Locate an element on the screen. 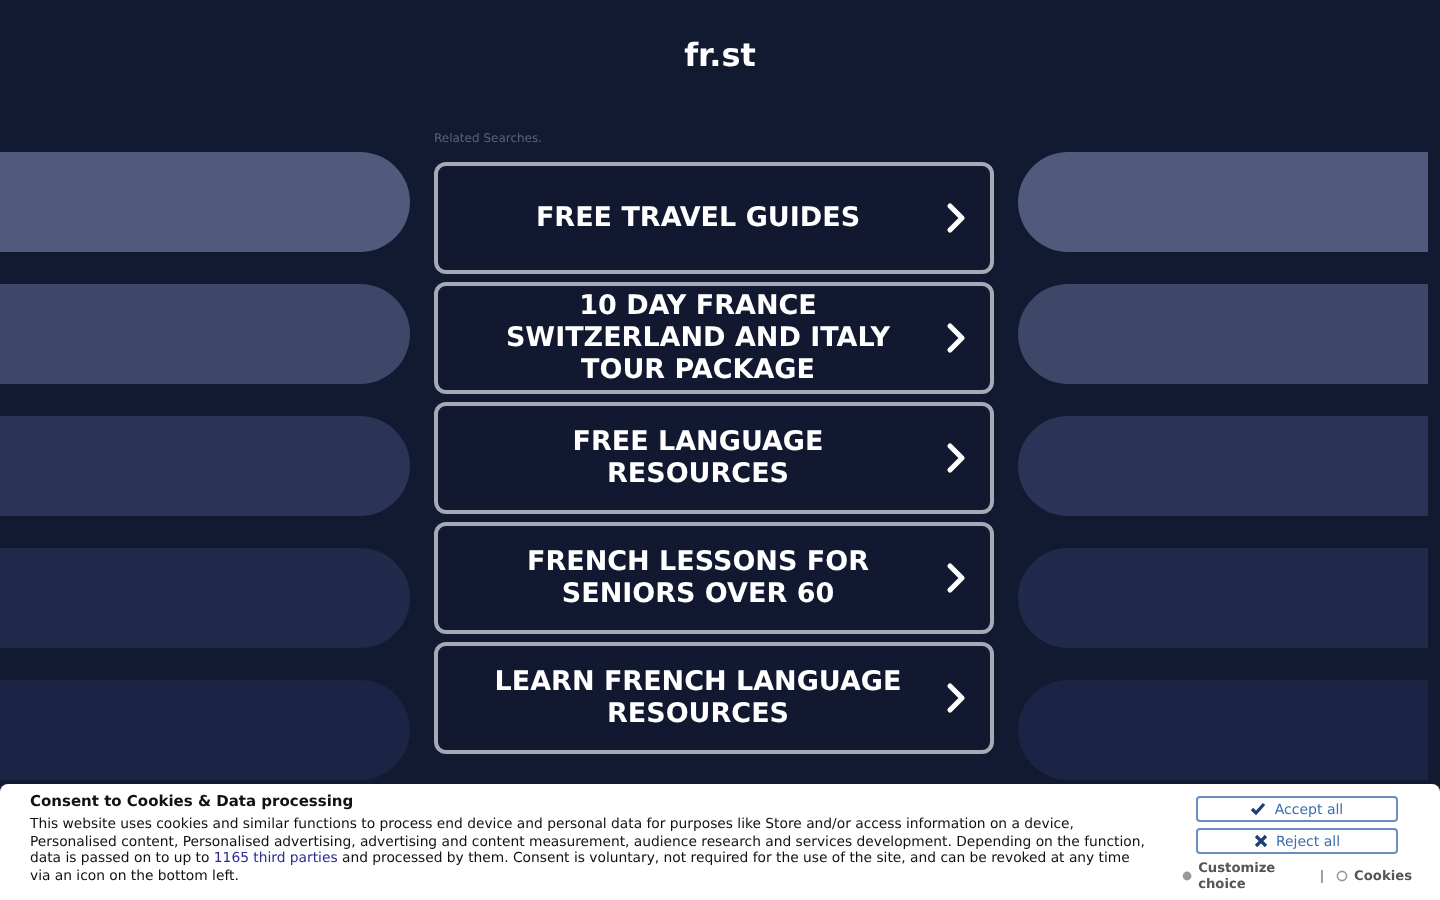  related-search-link: FREE LANGUAGE RESOURCES is located at coordinates (714, 458).